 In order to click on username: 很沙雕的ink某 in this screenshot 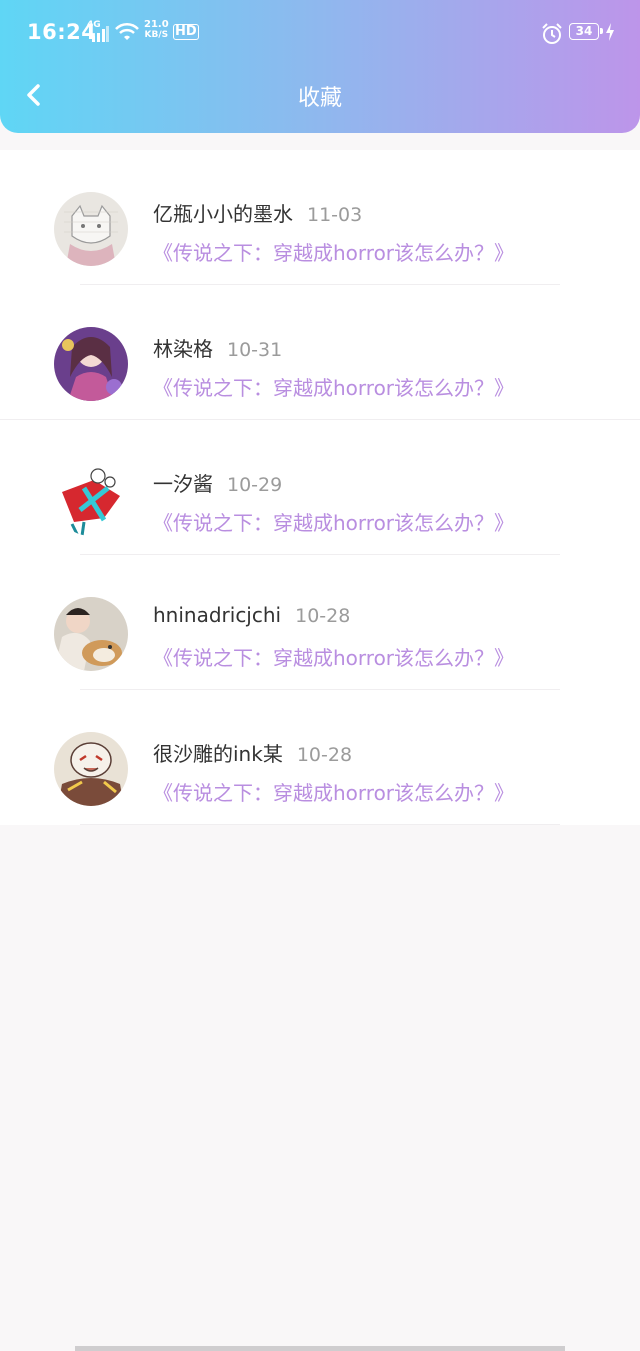, I will do `click(218, 754)`.